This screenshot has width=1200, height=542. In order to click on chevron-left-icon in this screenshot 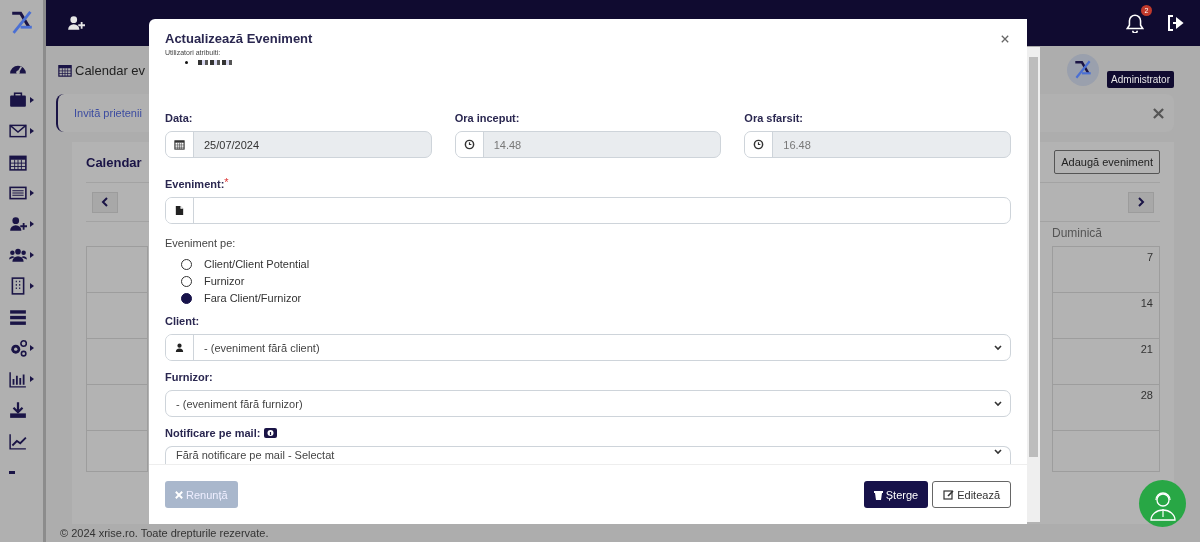, I will do `click(105, 202)`.